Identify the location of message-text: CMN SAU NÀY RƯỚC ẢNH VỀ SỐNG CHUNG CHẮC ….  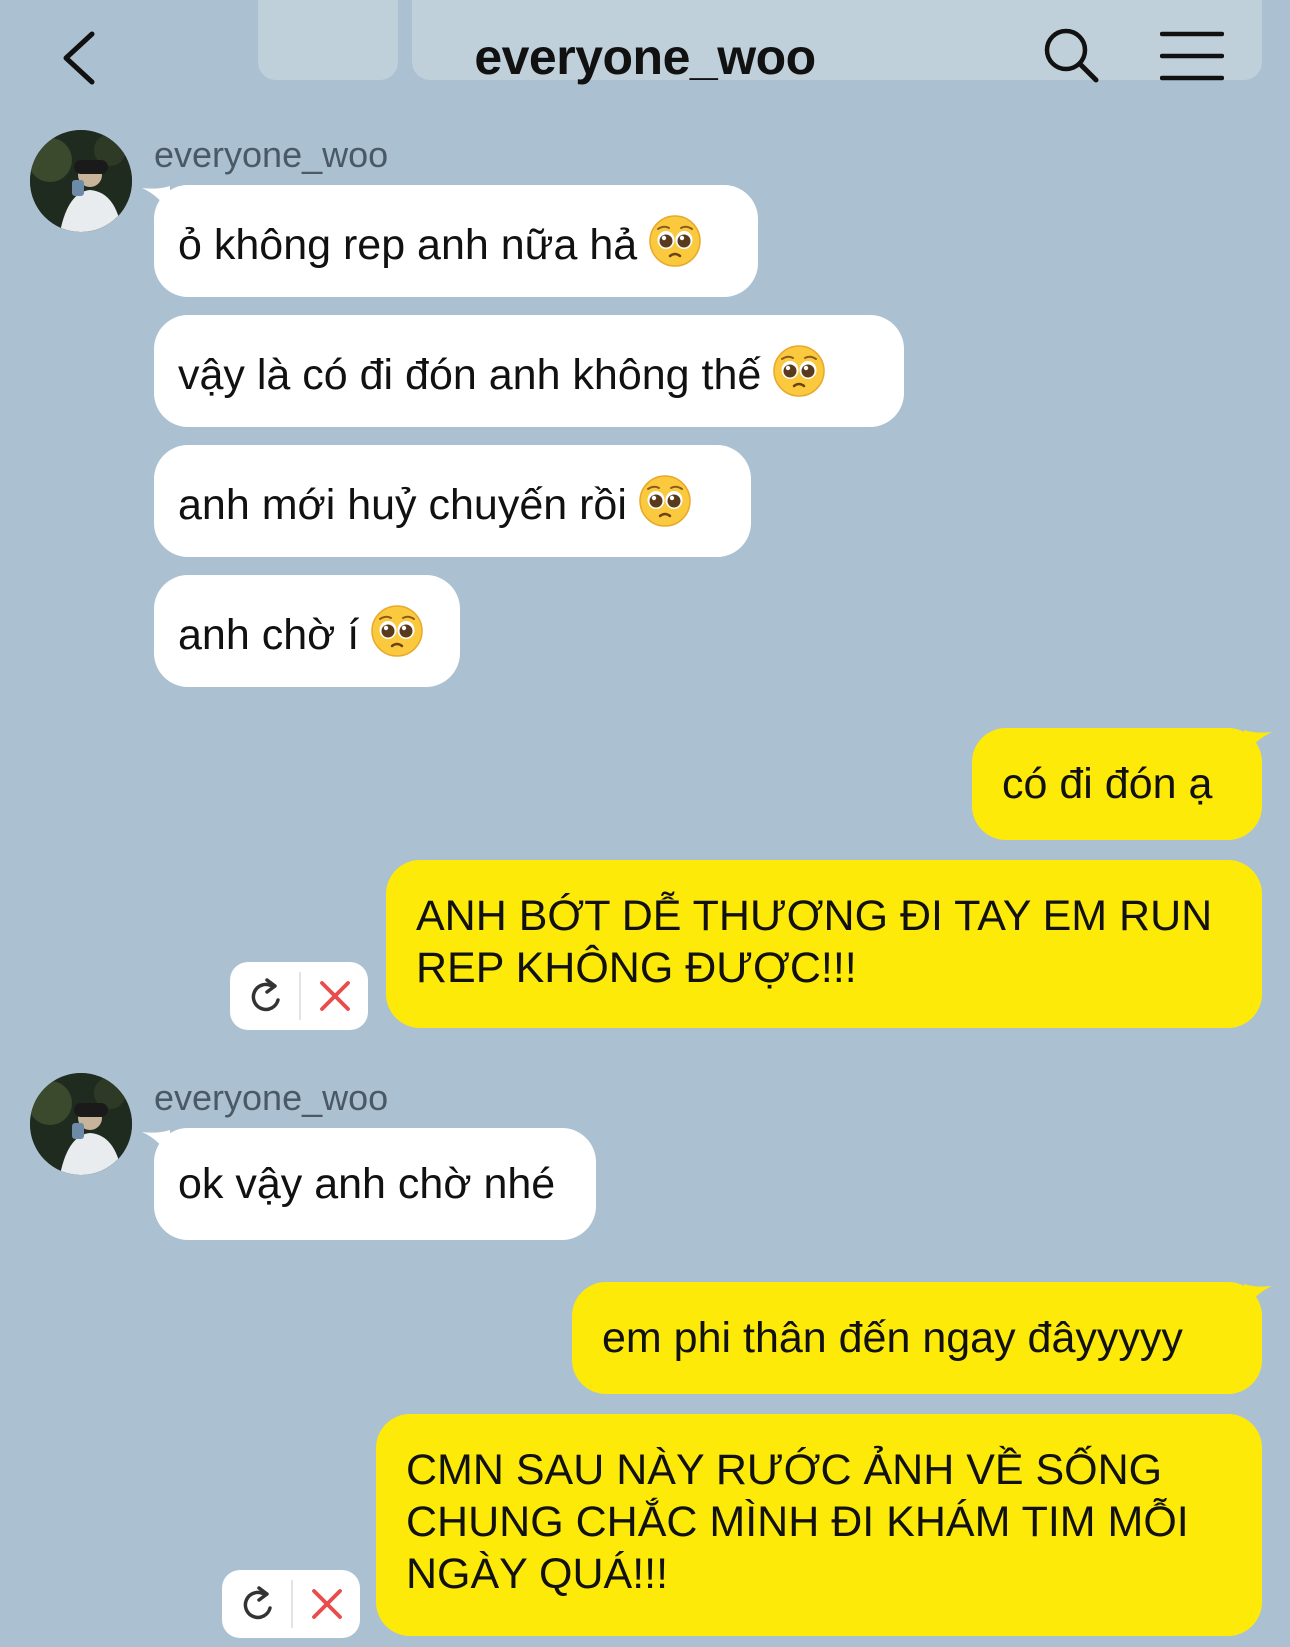
(797, 1522).